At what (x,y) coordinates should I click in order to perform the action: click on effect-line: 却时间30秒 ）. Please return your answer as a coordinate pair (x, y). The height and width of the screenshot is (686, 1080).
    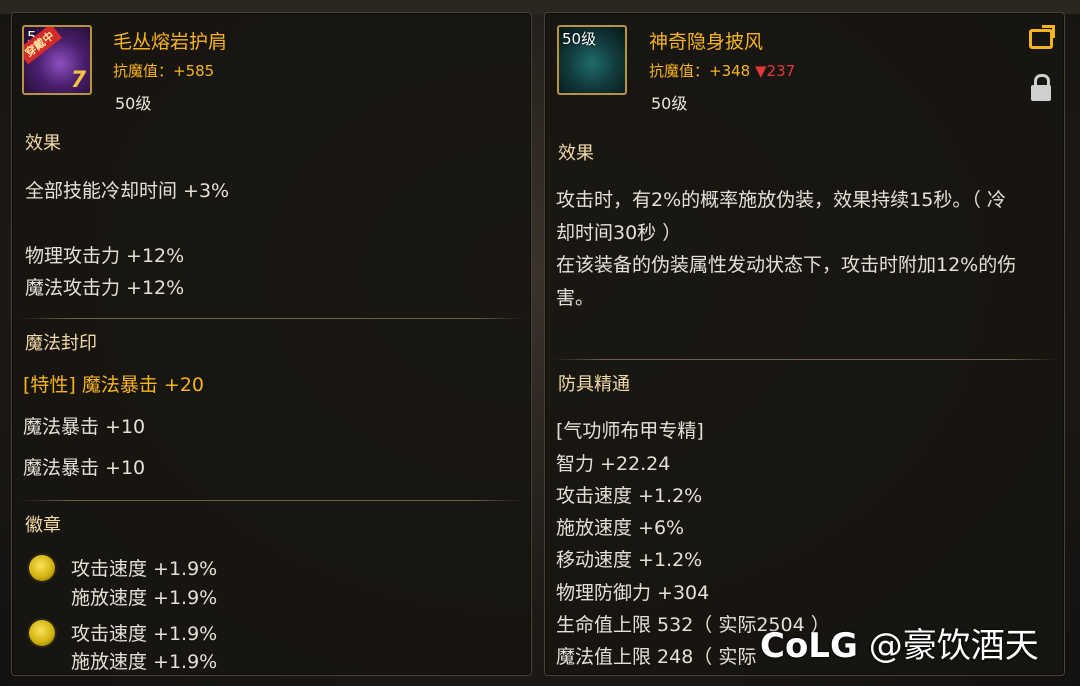
    Looking at the image, I should click on (619, 233).